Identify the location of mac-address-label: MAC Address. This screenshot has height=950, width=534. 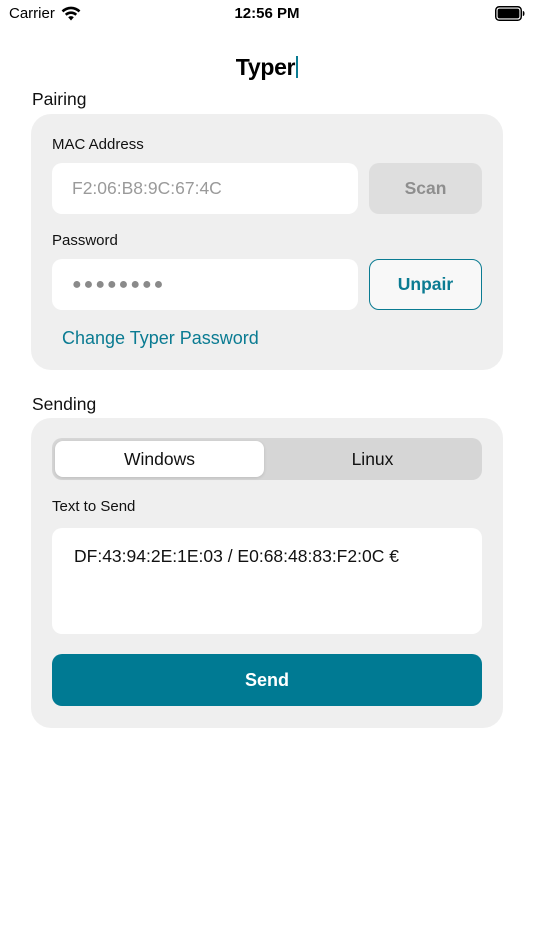
(98, 144).